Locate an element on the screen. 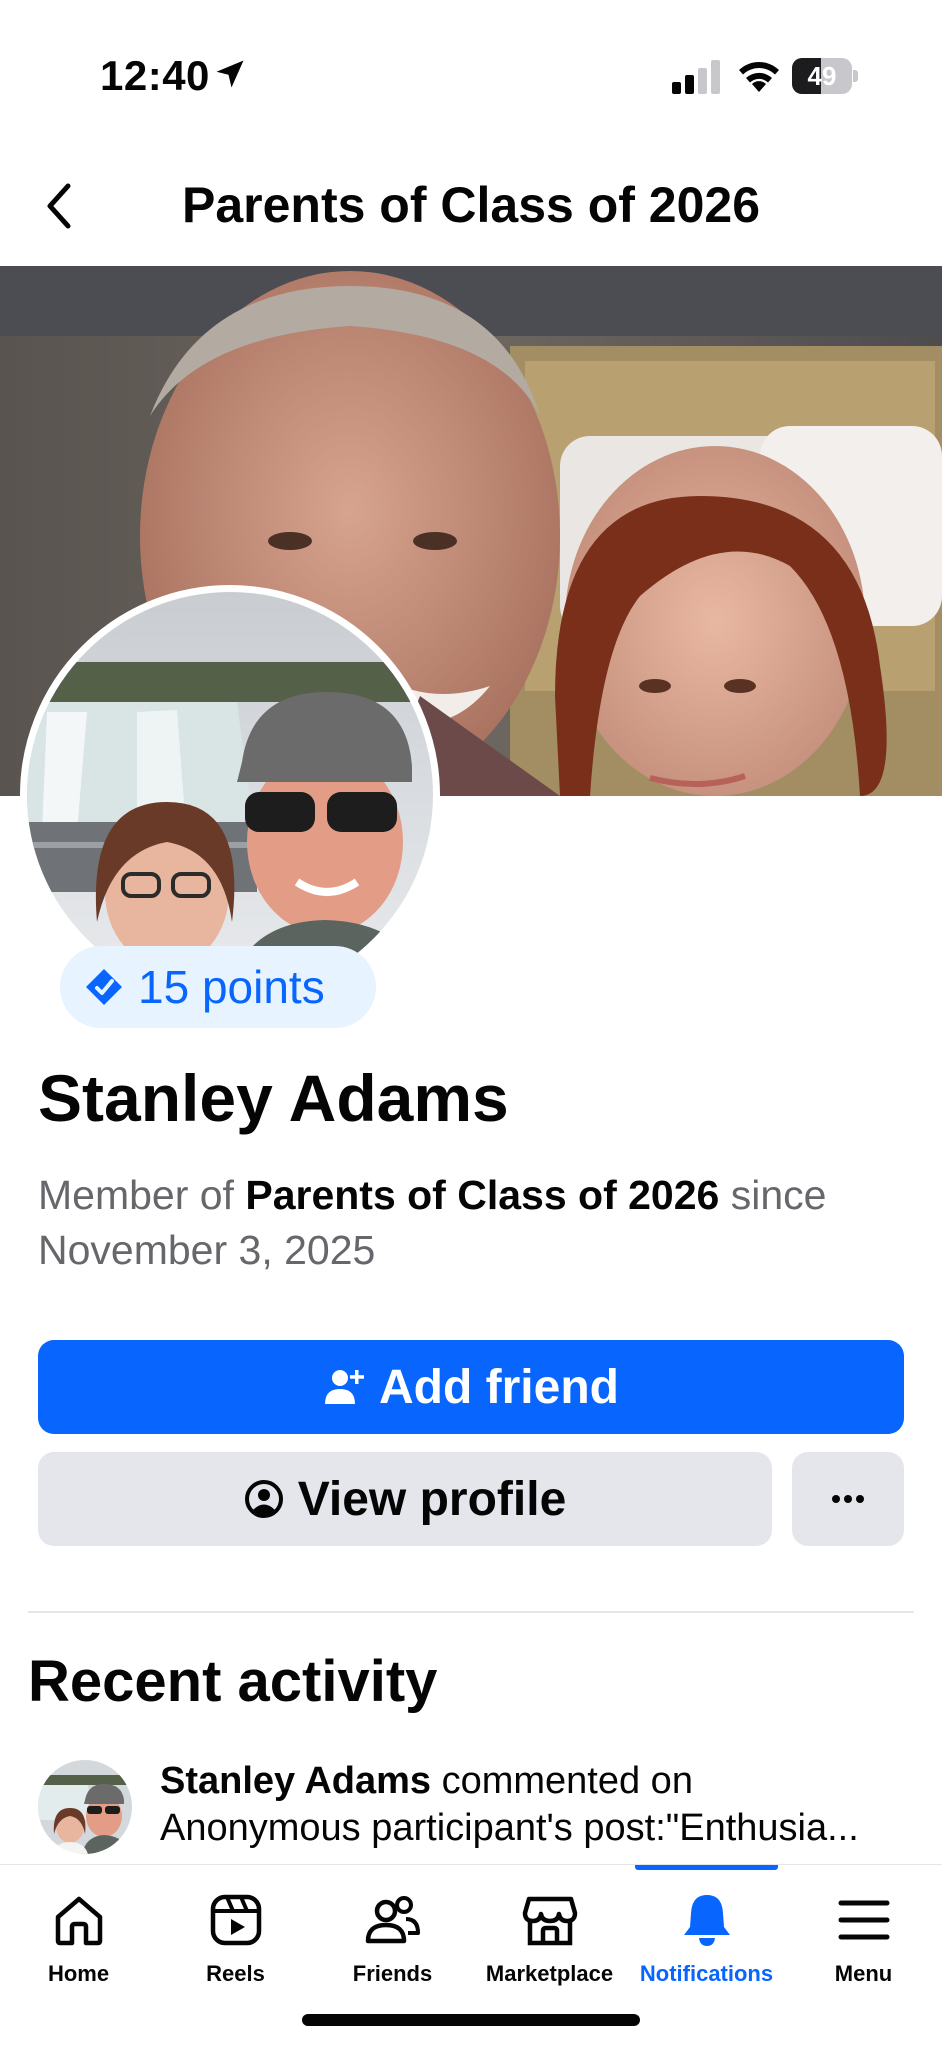  add-person-icon is located at coordinates (344, 1387).